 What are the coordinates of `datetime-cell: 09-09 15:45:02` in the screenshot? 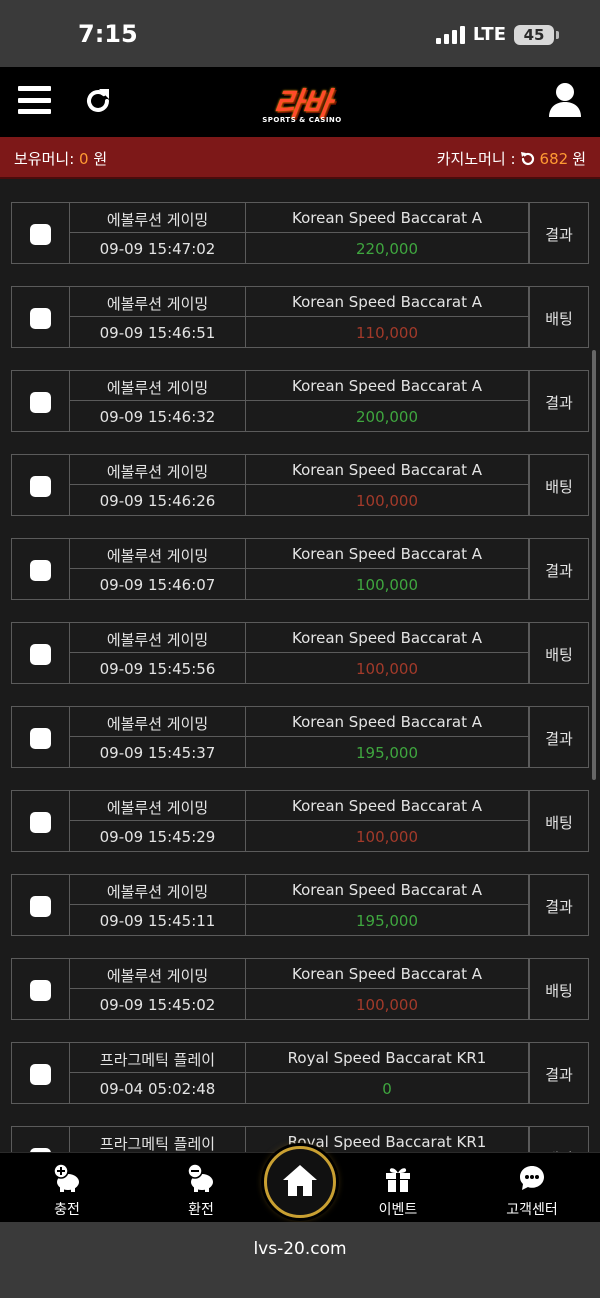 It's located at (157, 1004).